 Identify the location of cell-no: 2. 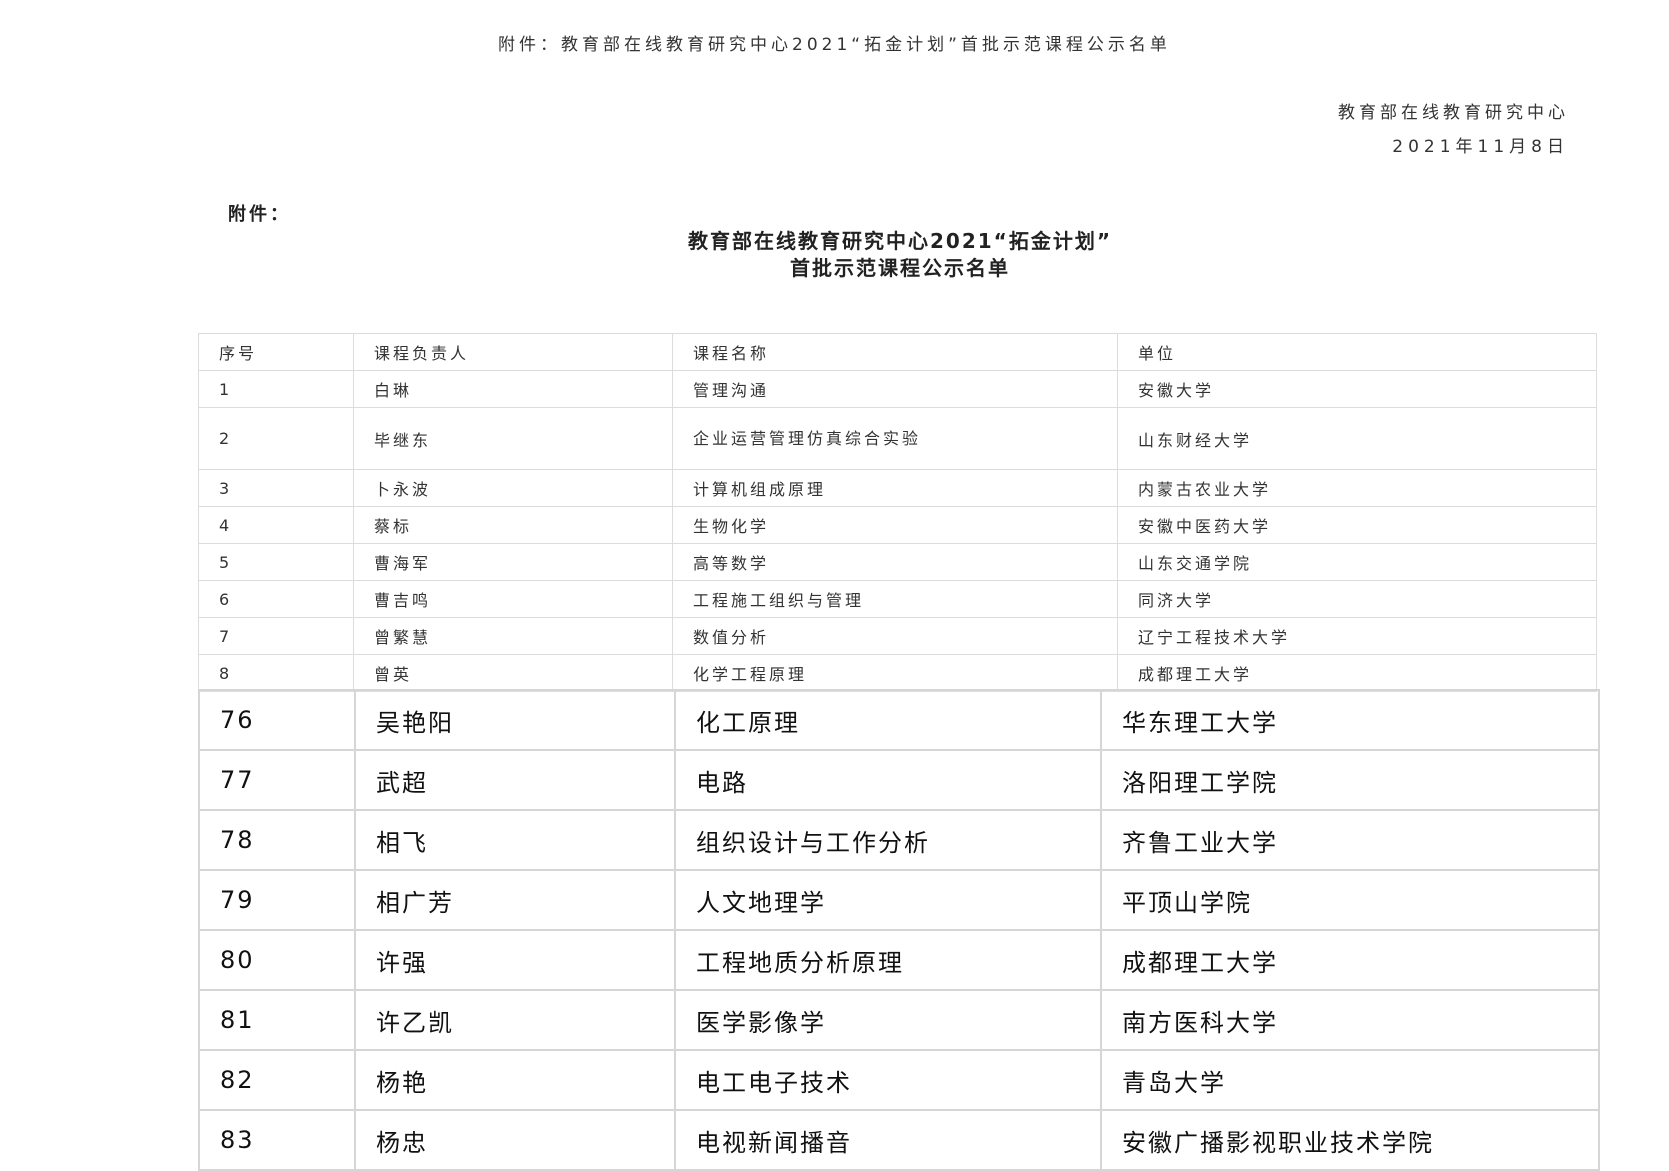
(276, 438).